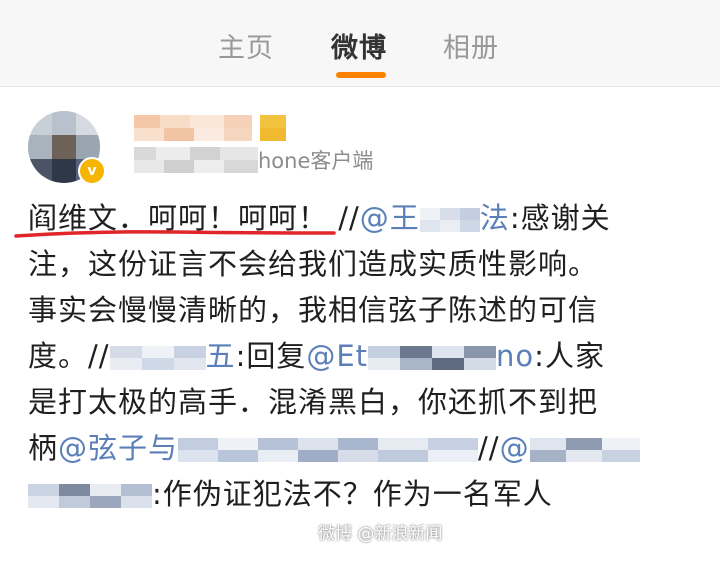  Describe the element at coordinates (316, 161) in the screenshot. I see `post-client-source: hone客户端` at that location.